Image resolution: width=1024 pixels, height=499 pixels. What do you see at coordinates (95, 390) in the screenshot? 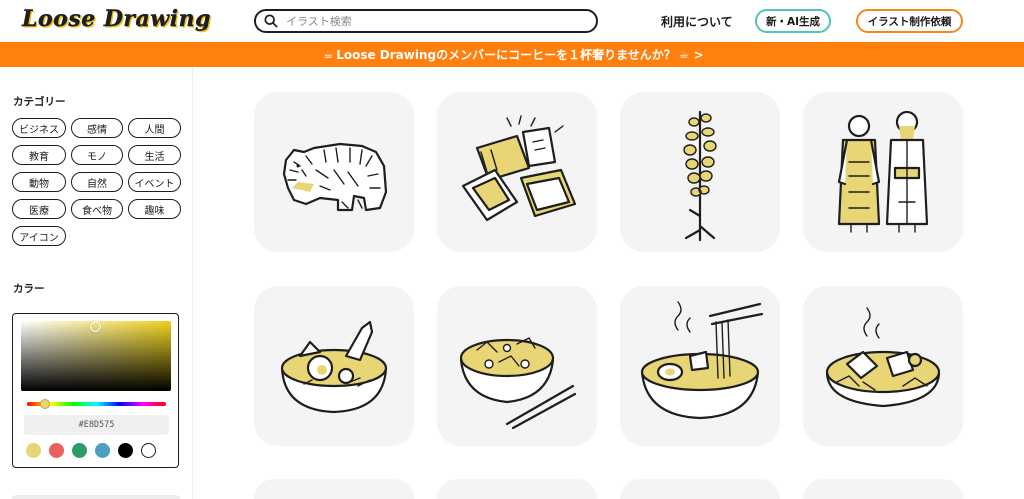
I see `color-picker: #E8D575` at bounding box center [95, 390].